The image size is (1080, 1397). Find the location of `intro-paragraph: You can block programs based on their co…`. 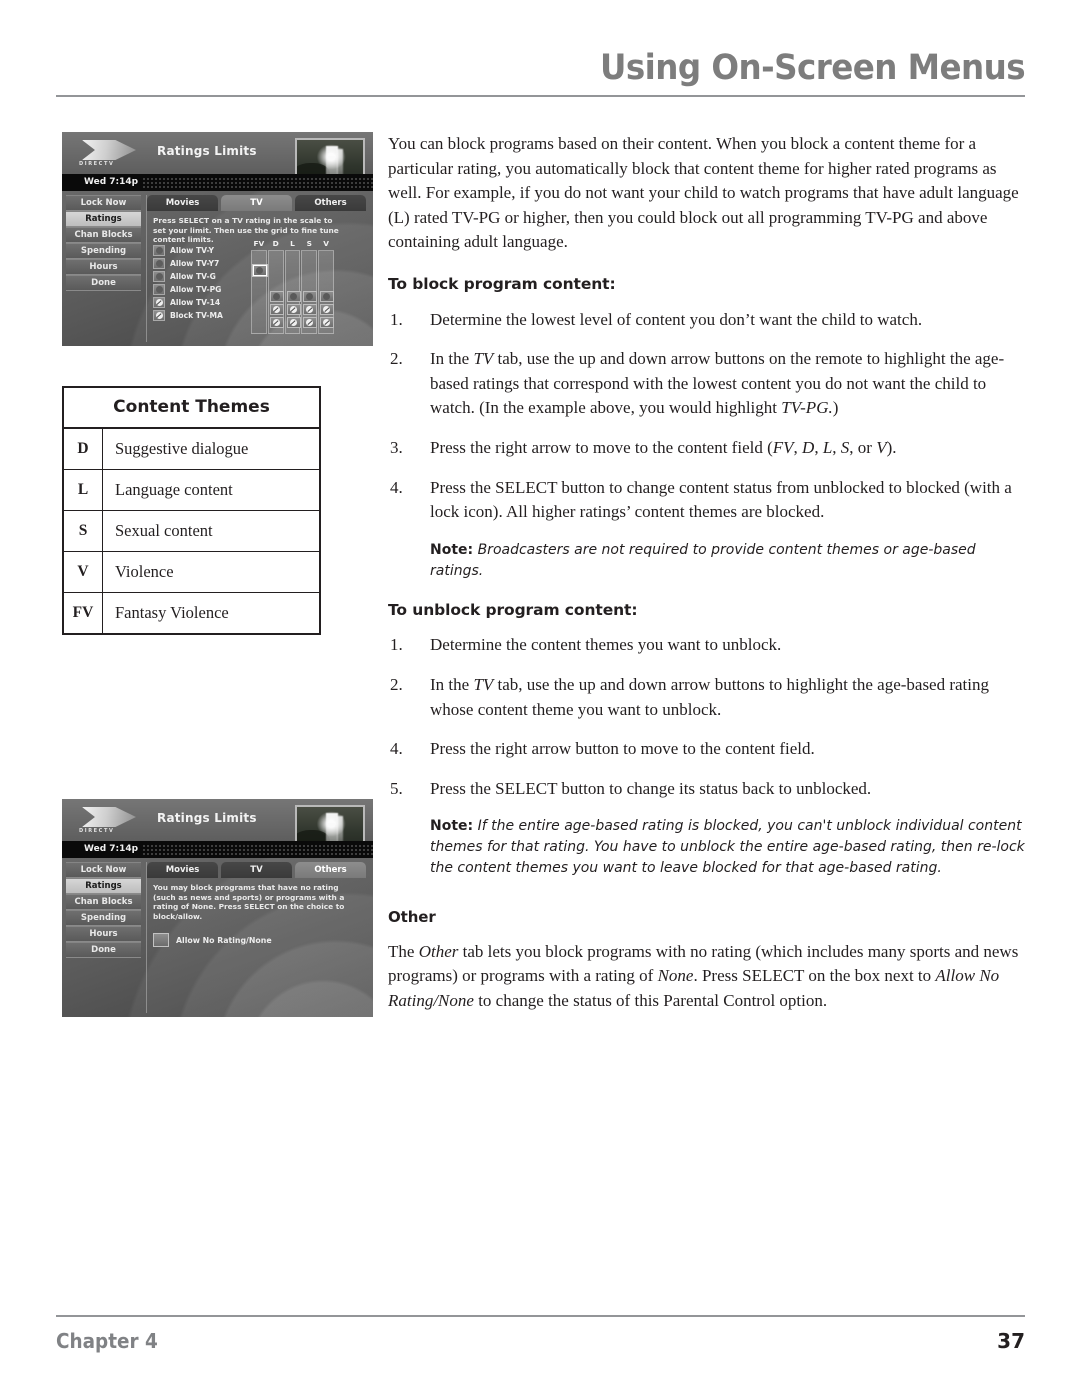

intro-paragraph: You can block programs based on their co… is located at coordinates (703, 193).